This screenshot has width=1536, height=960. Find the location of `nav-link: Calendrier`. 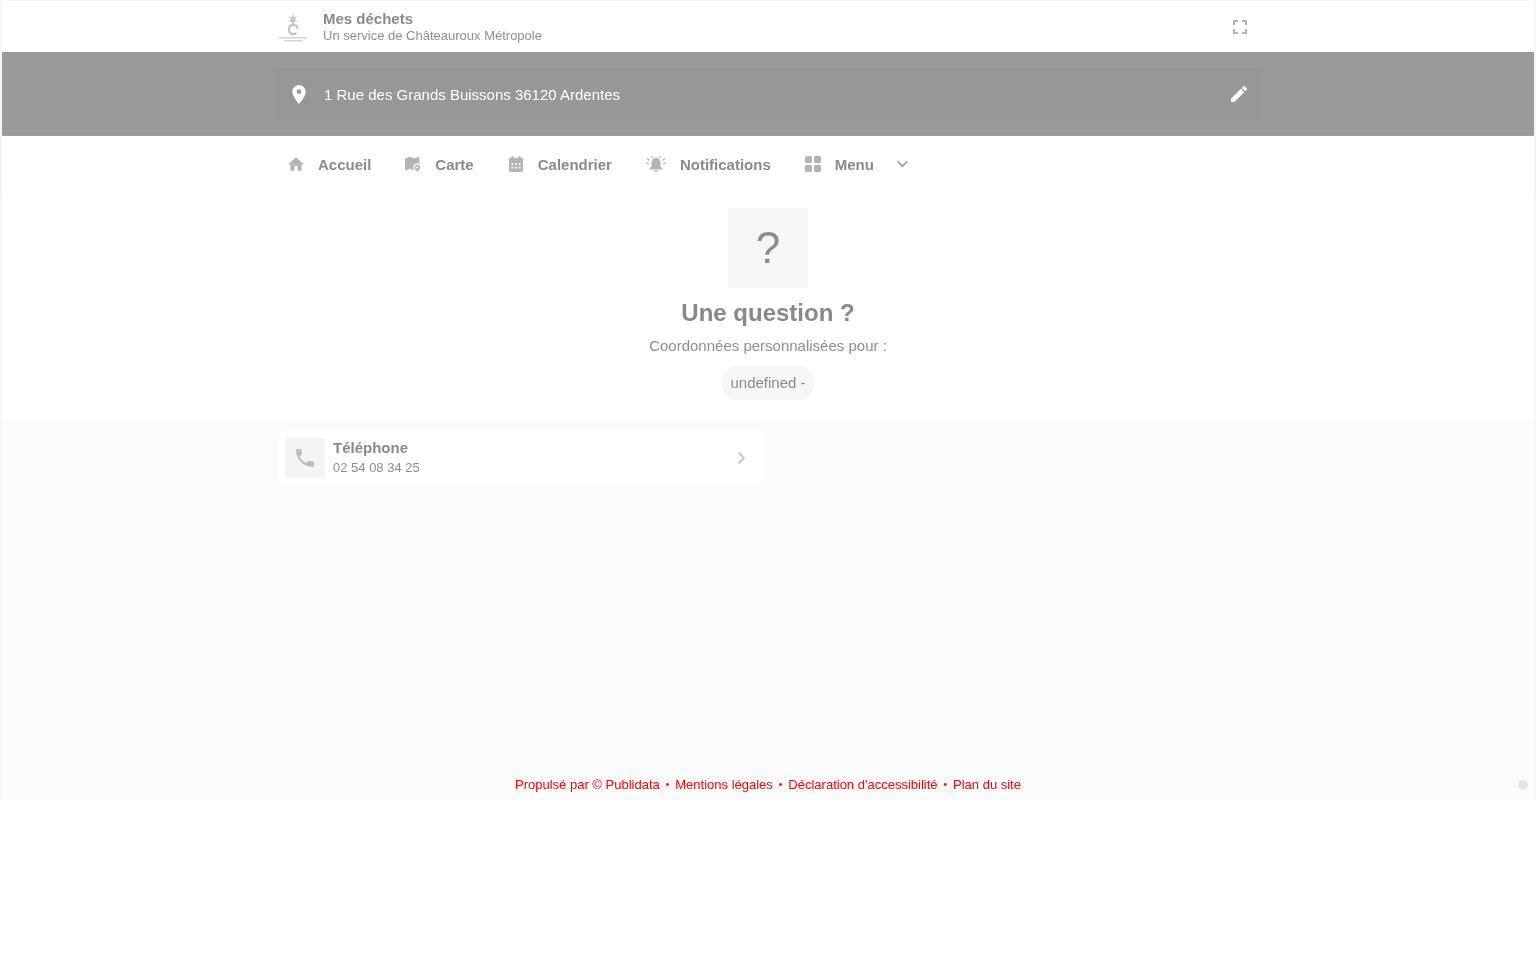

nav-link: Calendrier is located at coordinates (559, 164).